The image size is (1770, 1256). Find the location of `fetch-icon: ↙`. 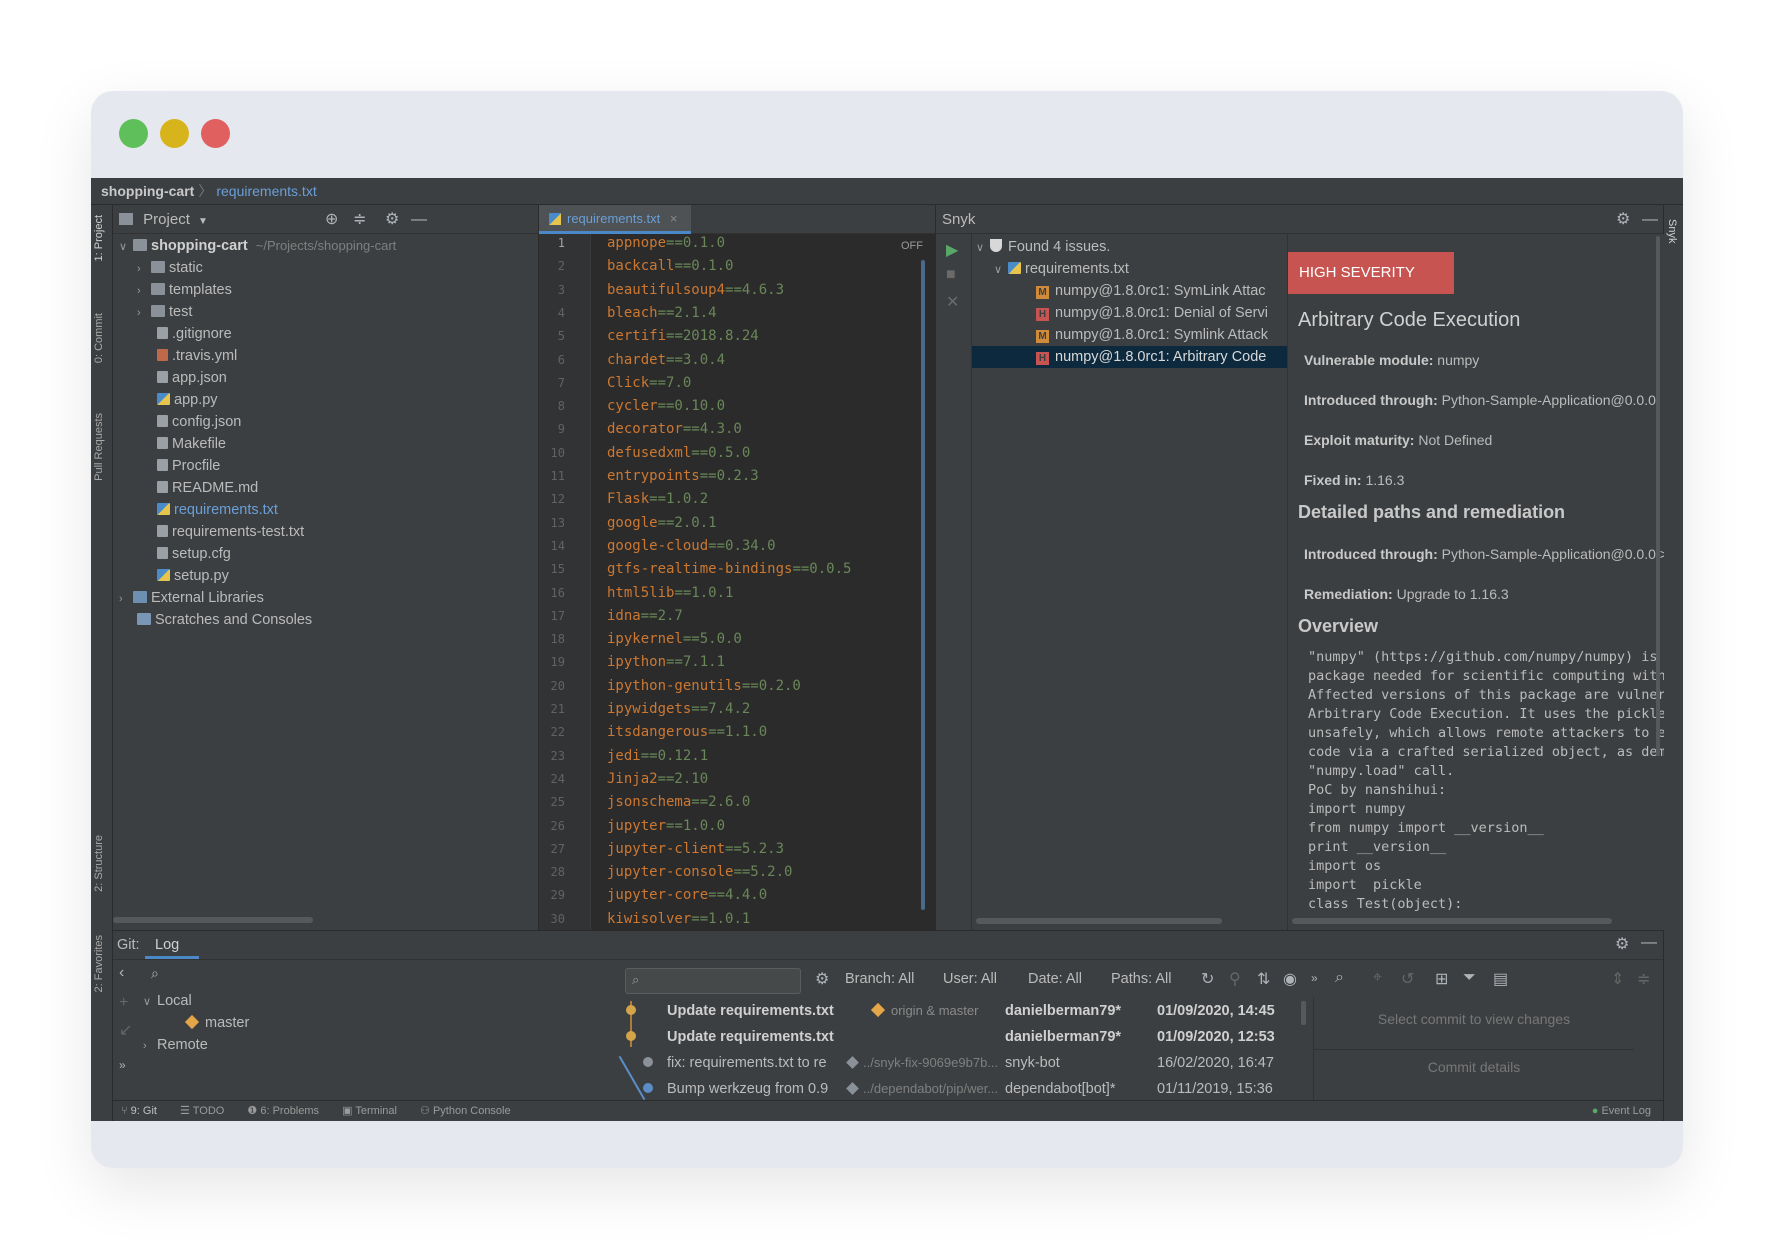

fetch-icon: ↙ is located at coordinates (125, 1030).